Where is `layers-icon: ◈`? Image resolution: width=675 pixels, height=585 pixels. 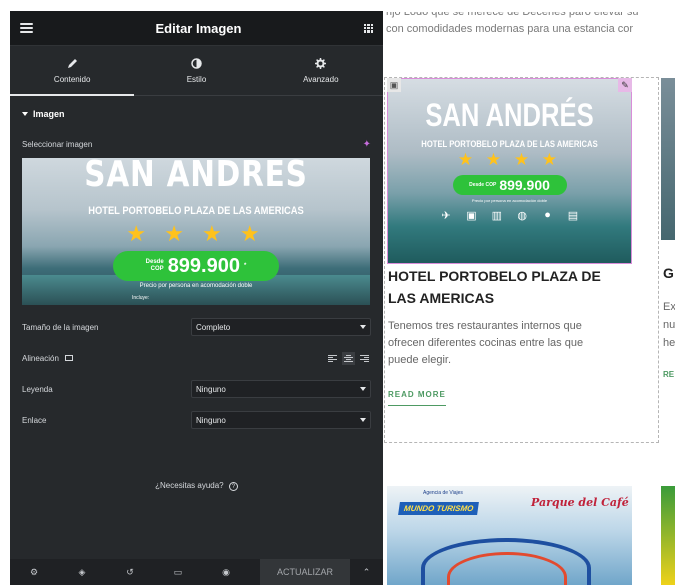 layers-icon: ◈ is located at coordinates (82, 572).